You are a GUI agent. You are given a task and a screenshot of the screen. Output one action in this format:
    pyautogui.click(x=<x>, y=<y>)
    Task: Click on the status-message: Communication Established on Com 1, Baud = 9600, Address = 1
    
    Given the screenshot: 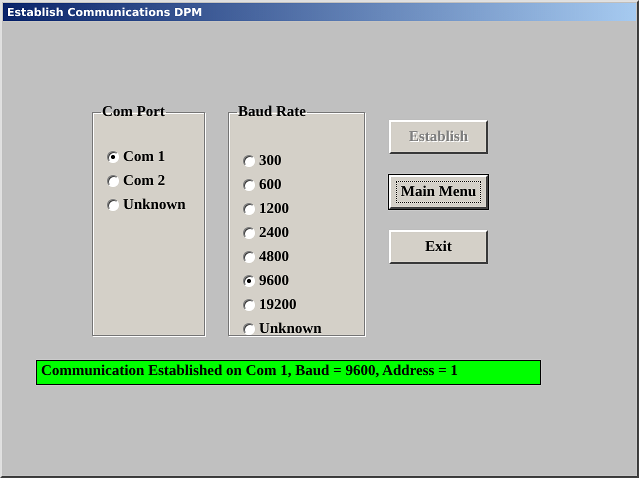 What is the action you would take?
    pyautogui.click(x=288, y=372)
    